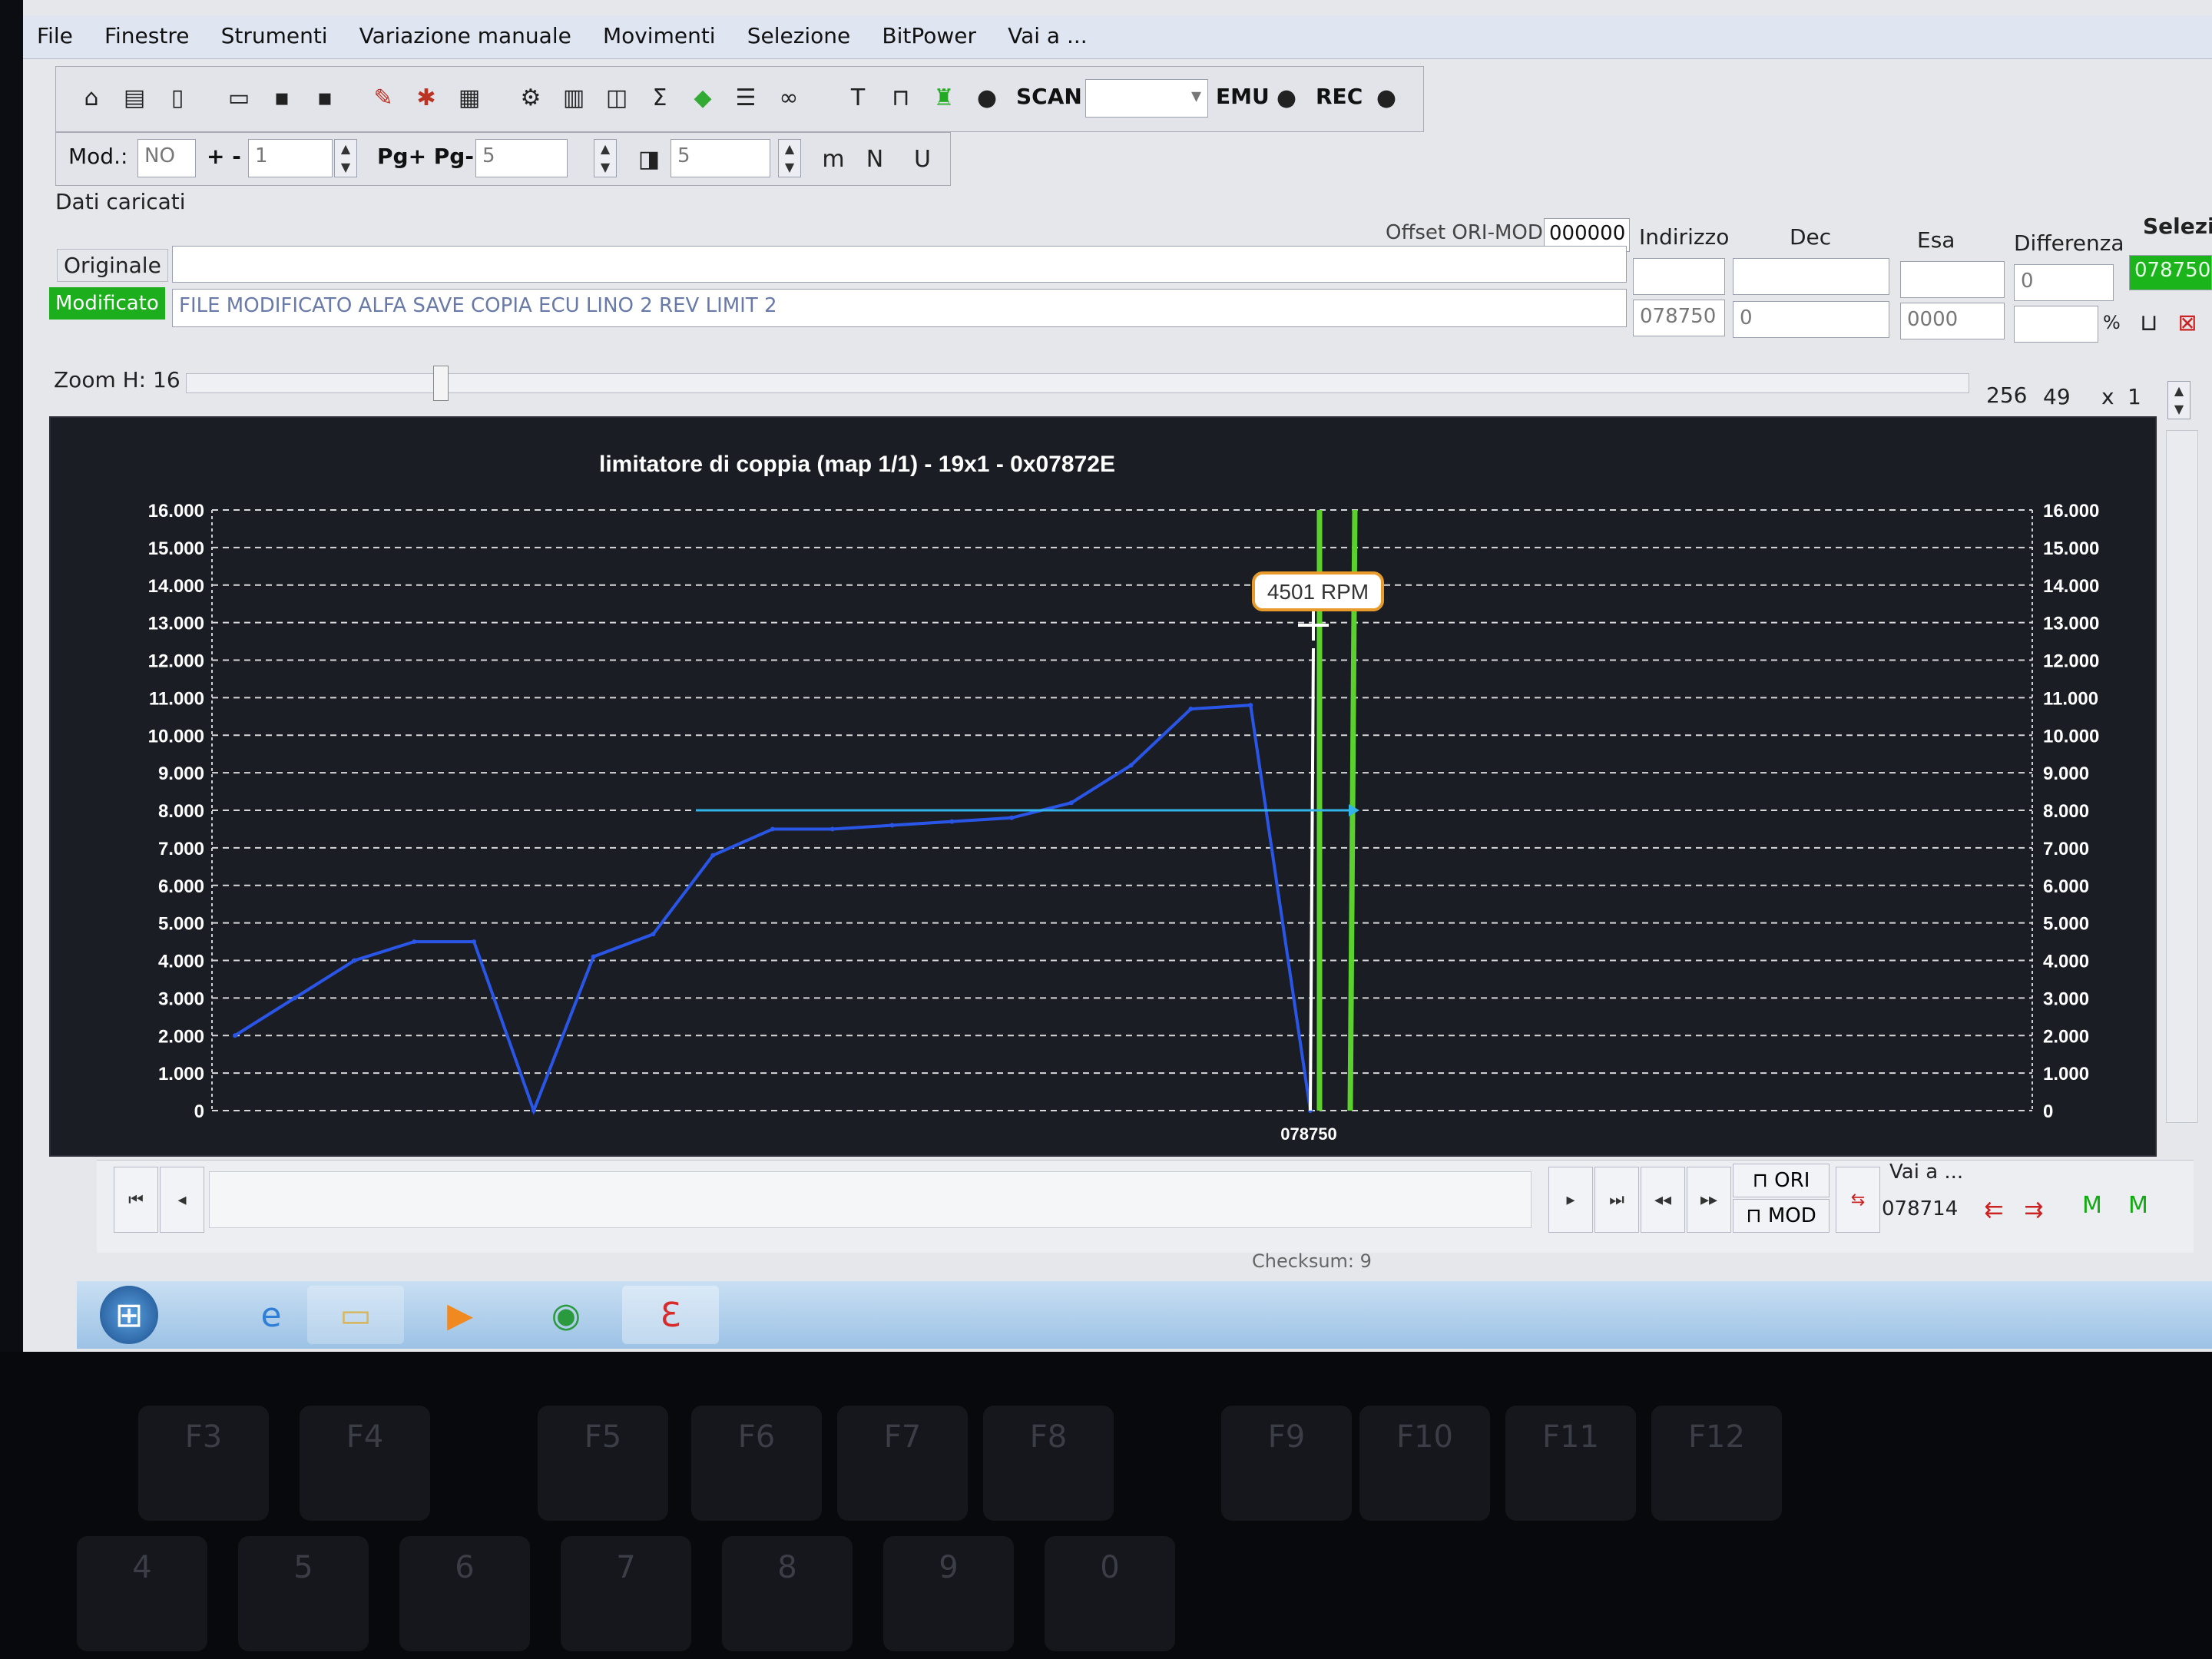 This screenshot has height=1659, width=2212. Describe the element at coordinates (136, 1200) in the screenshot. I see `first-page-button: ⏮` at that location.